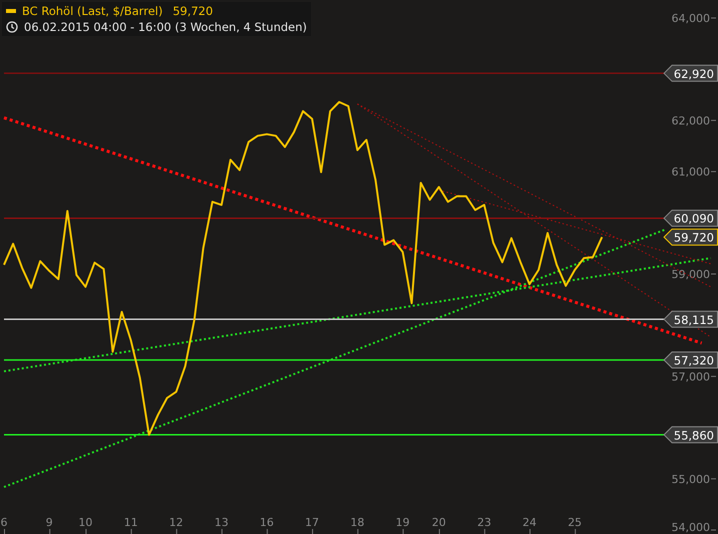 The image size is (718, 534). Describe the element at coordinates (694, 377) in the screenshot. I see `y-axis-label: 57,000` at that location.